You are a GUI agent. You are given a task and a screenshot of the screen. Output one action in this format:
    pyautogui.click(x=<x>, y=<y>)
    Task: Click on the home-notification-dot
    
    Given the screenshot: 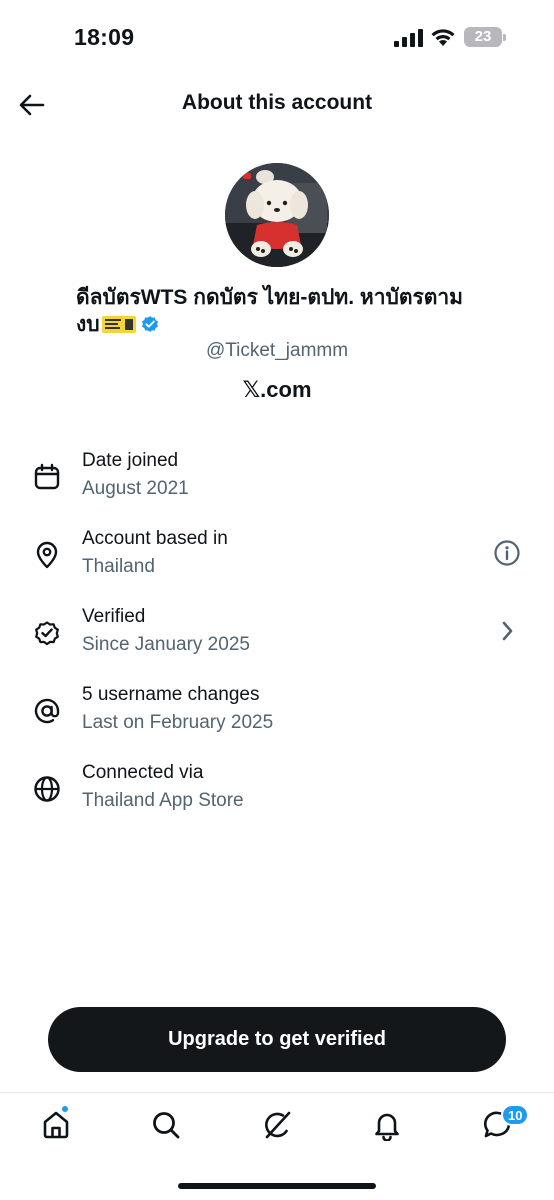 What is the action you would take?
    pyautogui.click(x=65, y=1109)
    